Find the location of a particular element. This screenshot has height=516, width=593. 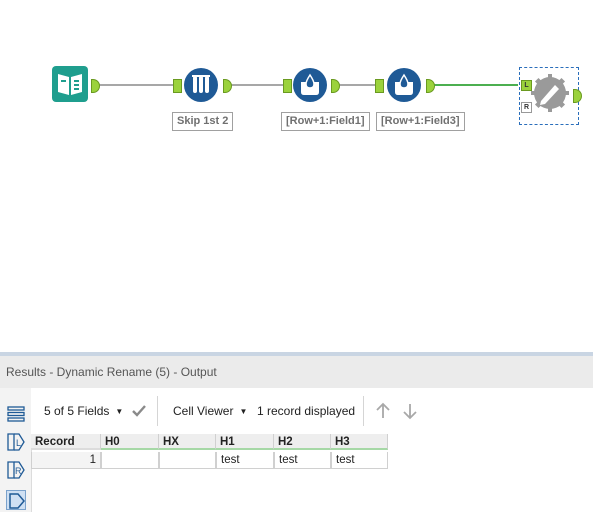

arrow-up-icon is located at coordinates (383, 411).